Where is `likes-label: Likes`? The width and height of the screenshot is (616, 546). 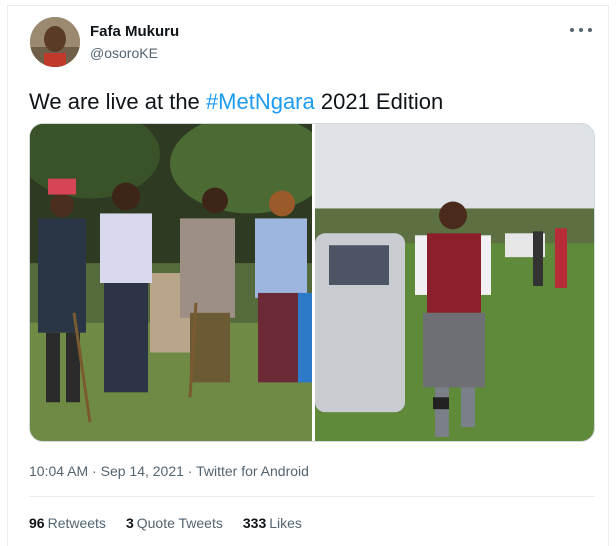
likes-label: Likes is located at coordinates (285, 523).